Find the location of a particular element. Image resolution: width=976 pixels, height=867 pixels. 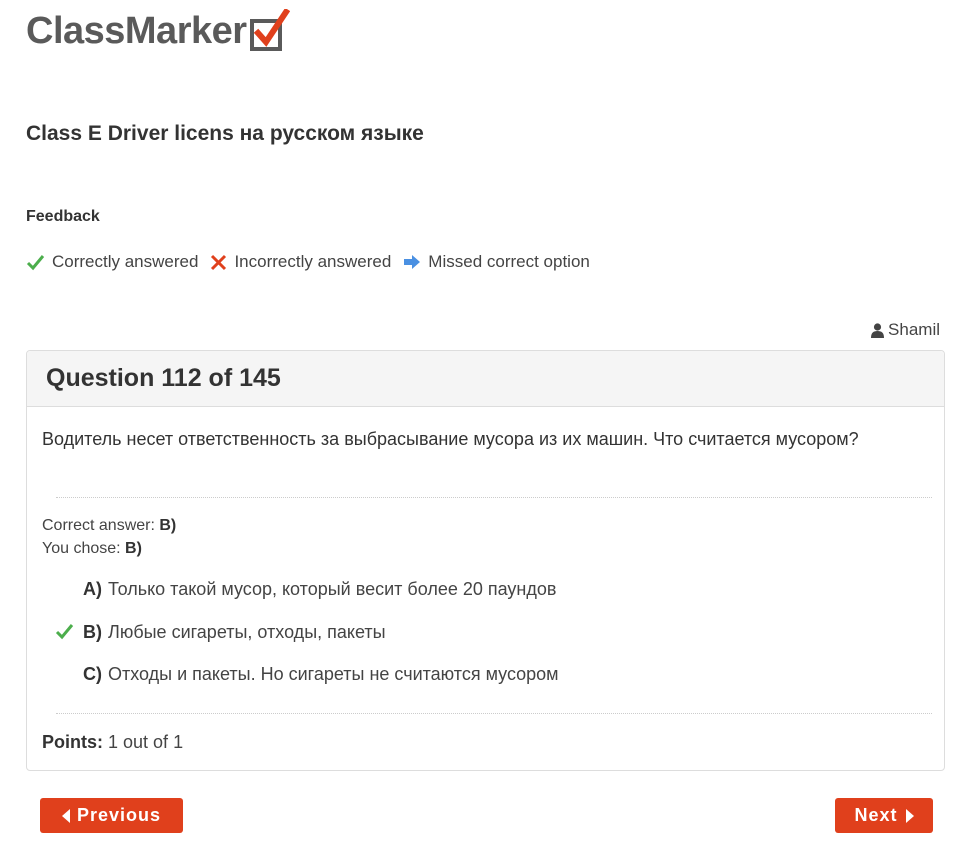

question-panel-header: Question 112 of 145 is located at coordinates (485, 379).